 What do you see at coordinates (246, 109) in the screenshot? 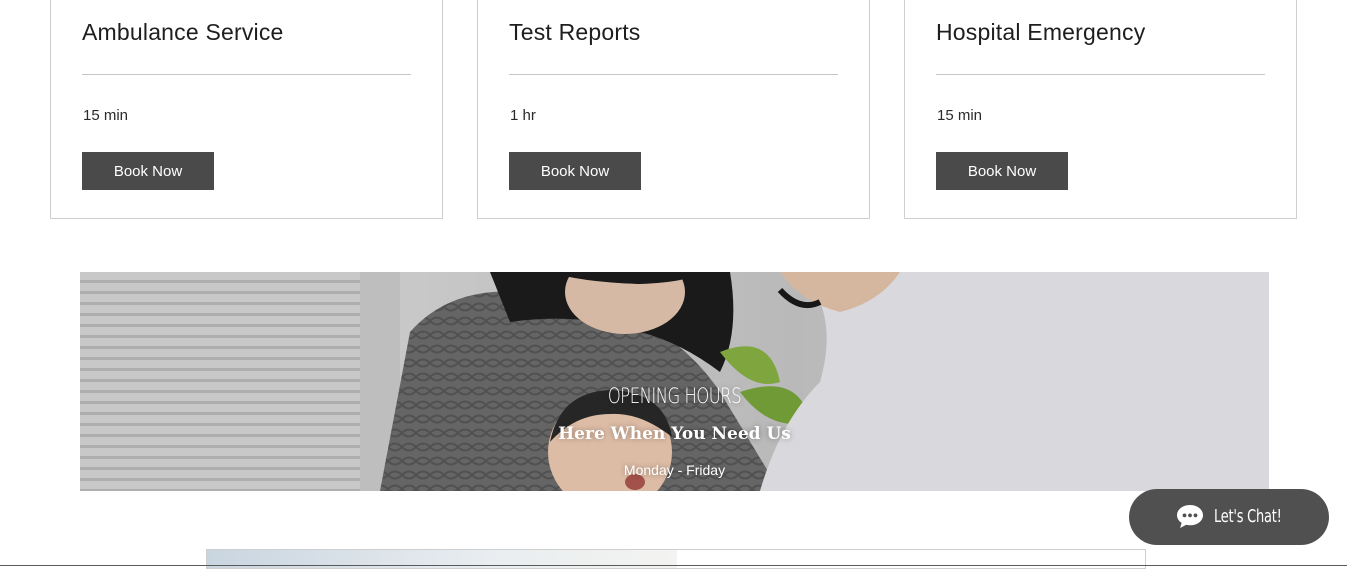
I see `service-card-ambulance: Ambulance Service 15 min Book Now` at bounding box center [246, 109].